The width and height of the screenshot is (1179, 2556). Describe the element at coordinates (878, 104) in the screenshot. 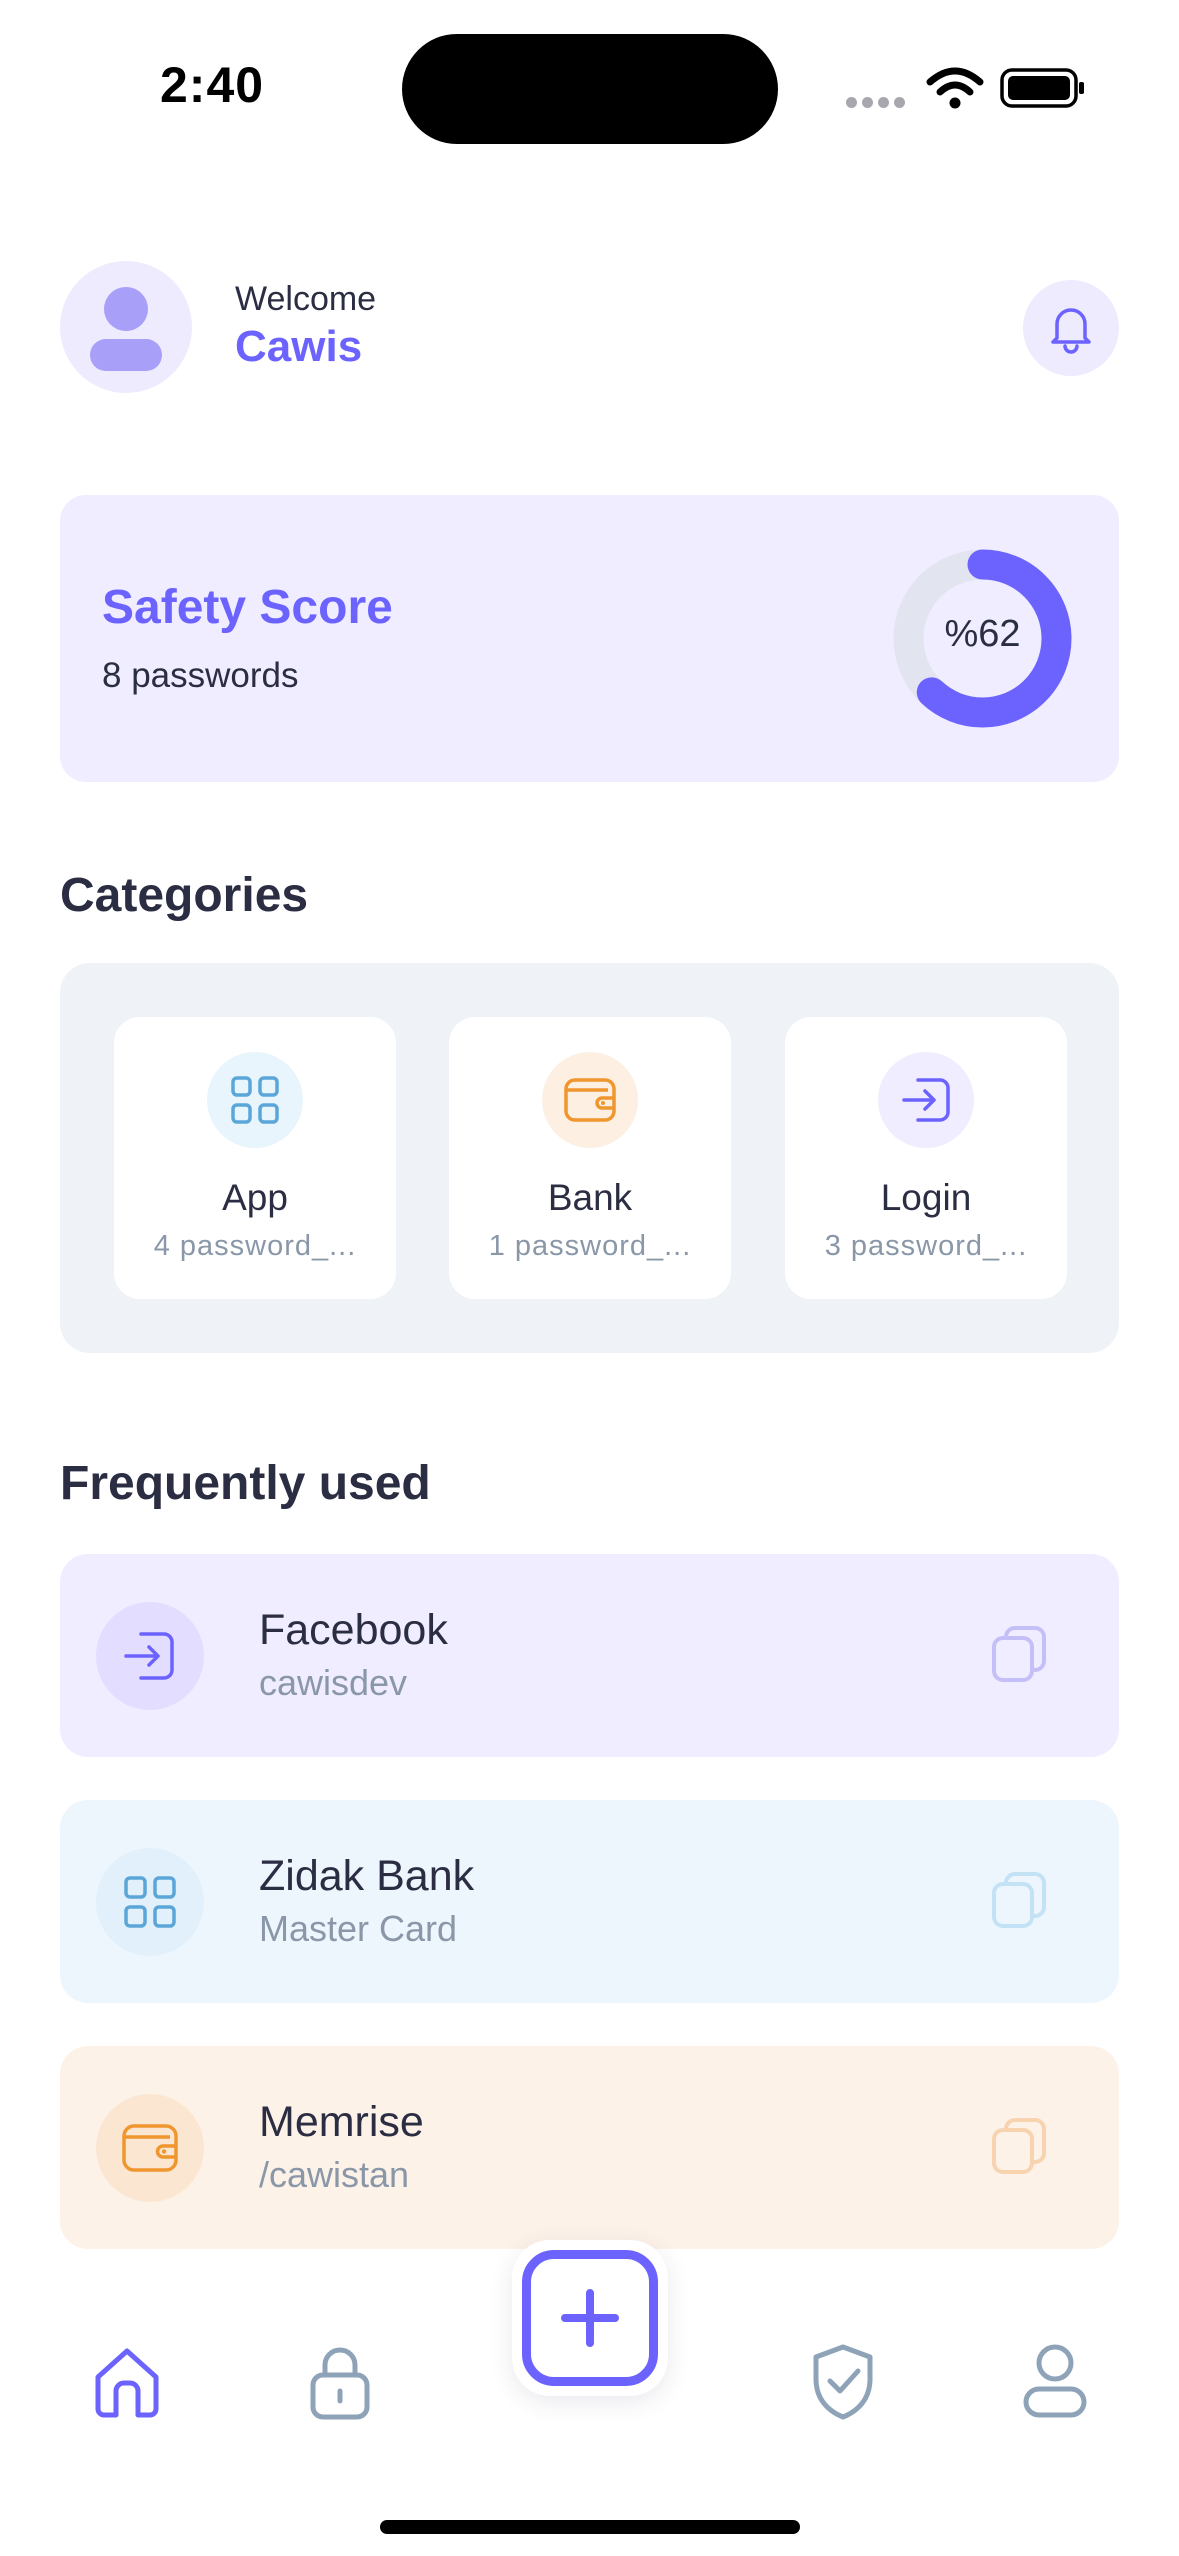

I see `signal-icon` at that location.